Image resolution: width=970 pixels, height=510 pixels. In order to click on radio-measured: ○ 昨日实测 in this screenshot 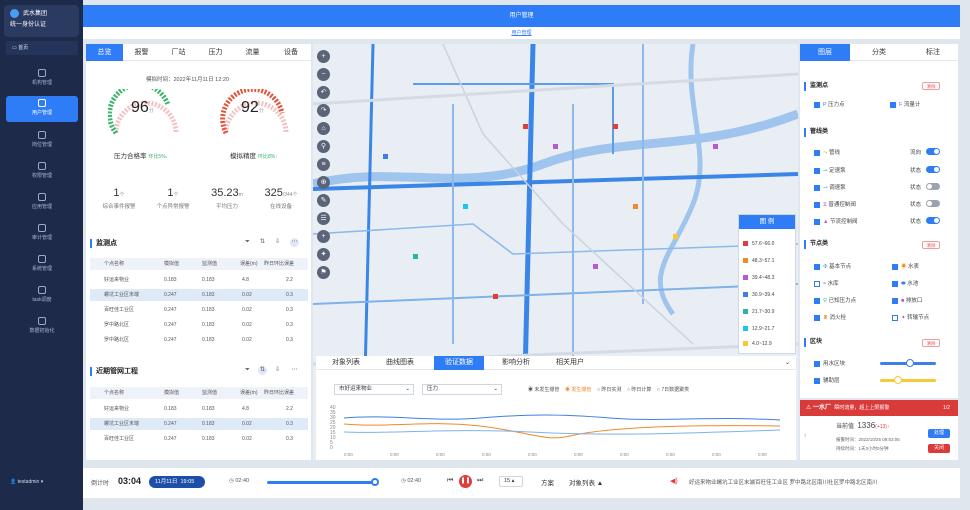, I will do `click(609, 390)`.